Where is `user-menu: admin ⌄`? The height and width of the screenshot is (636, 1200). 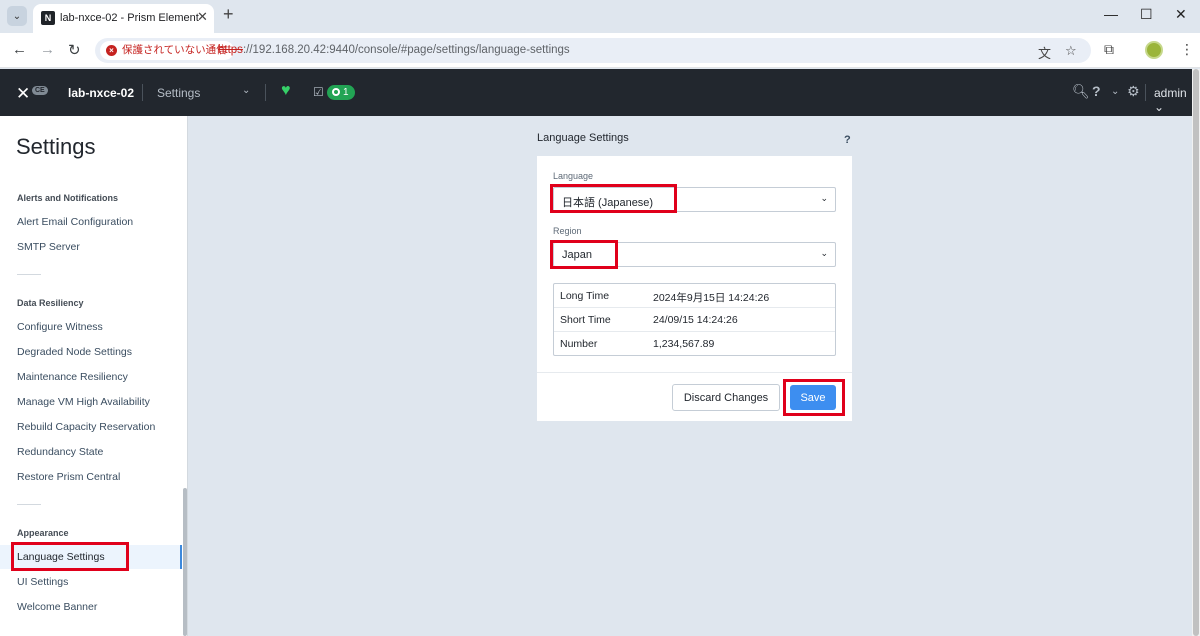 user-menu: admin ⌄ is located at coordinates (1173, 100).